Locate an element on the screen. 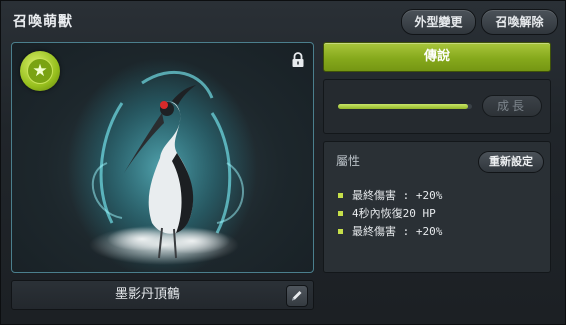  growth-panel: 成長 is located at coordinates (437, 106).